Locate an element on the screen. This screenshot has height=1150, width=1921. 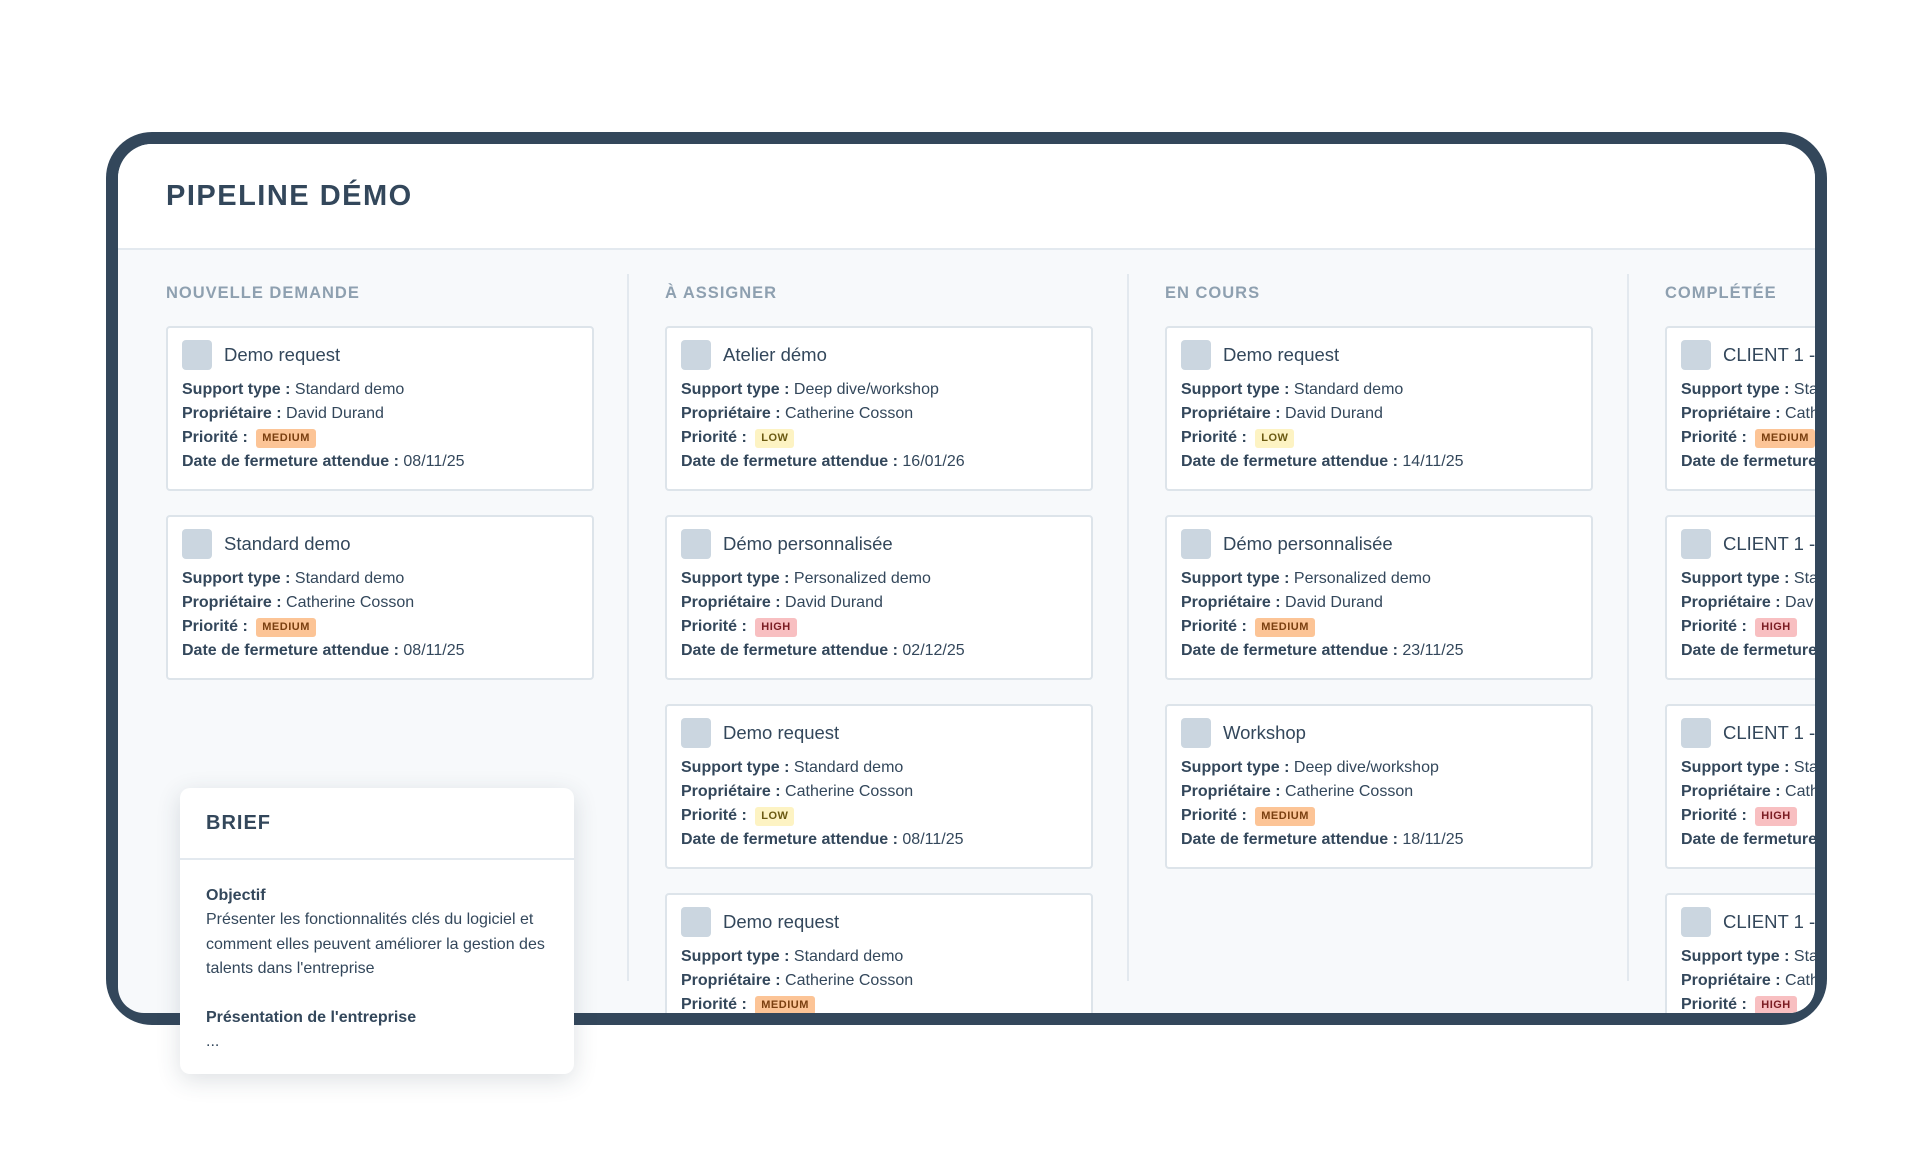
deal-card: Standard demo Support type is located at coordinates (380, 597).